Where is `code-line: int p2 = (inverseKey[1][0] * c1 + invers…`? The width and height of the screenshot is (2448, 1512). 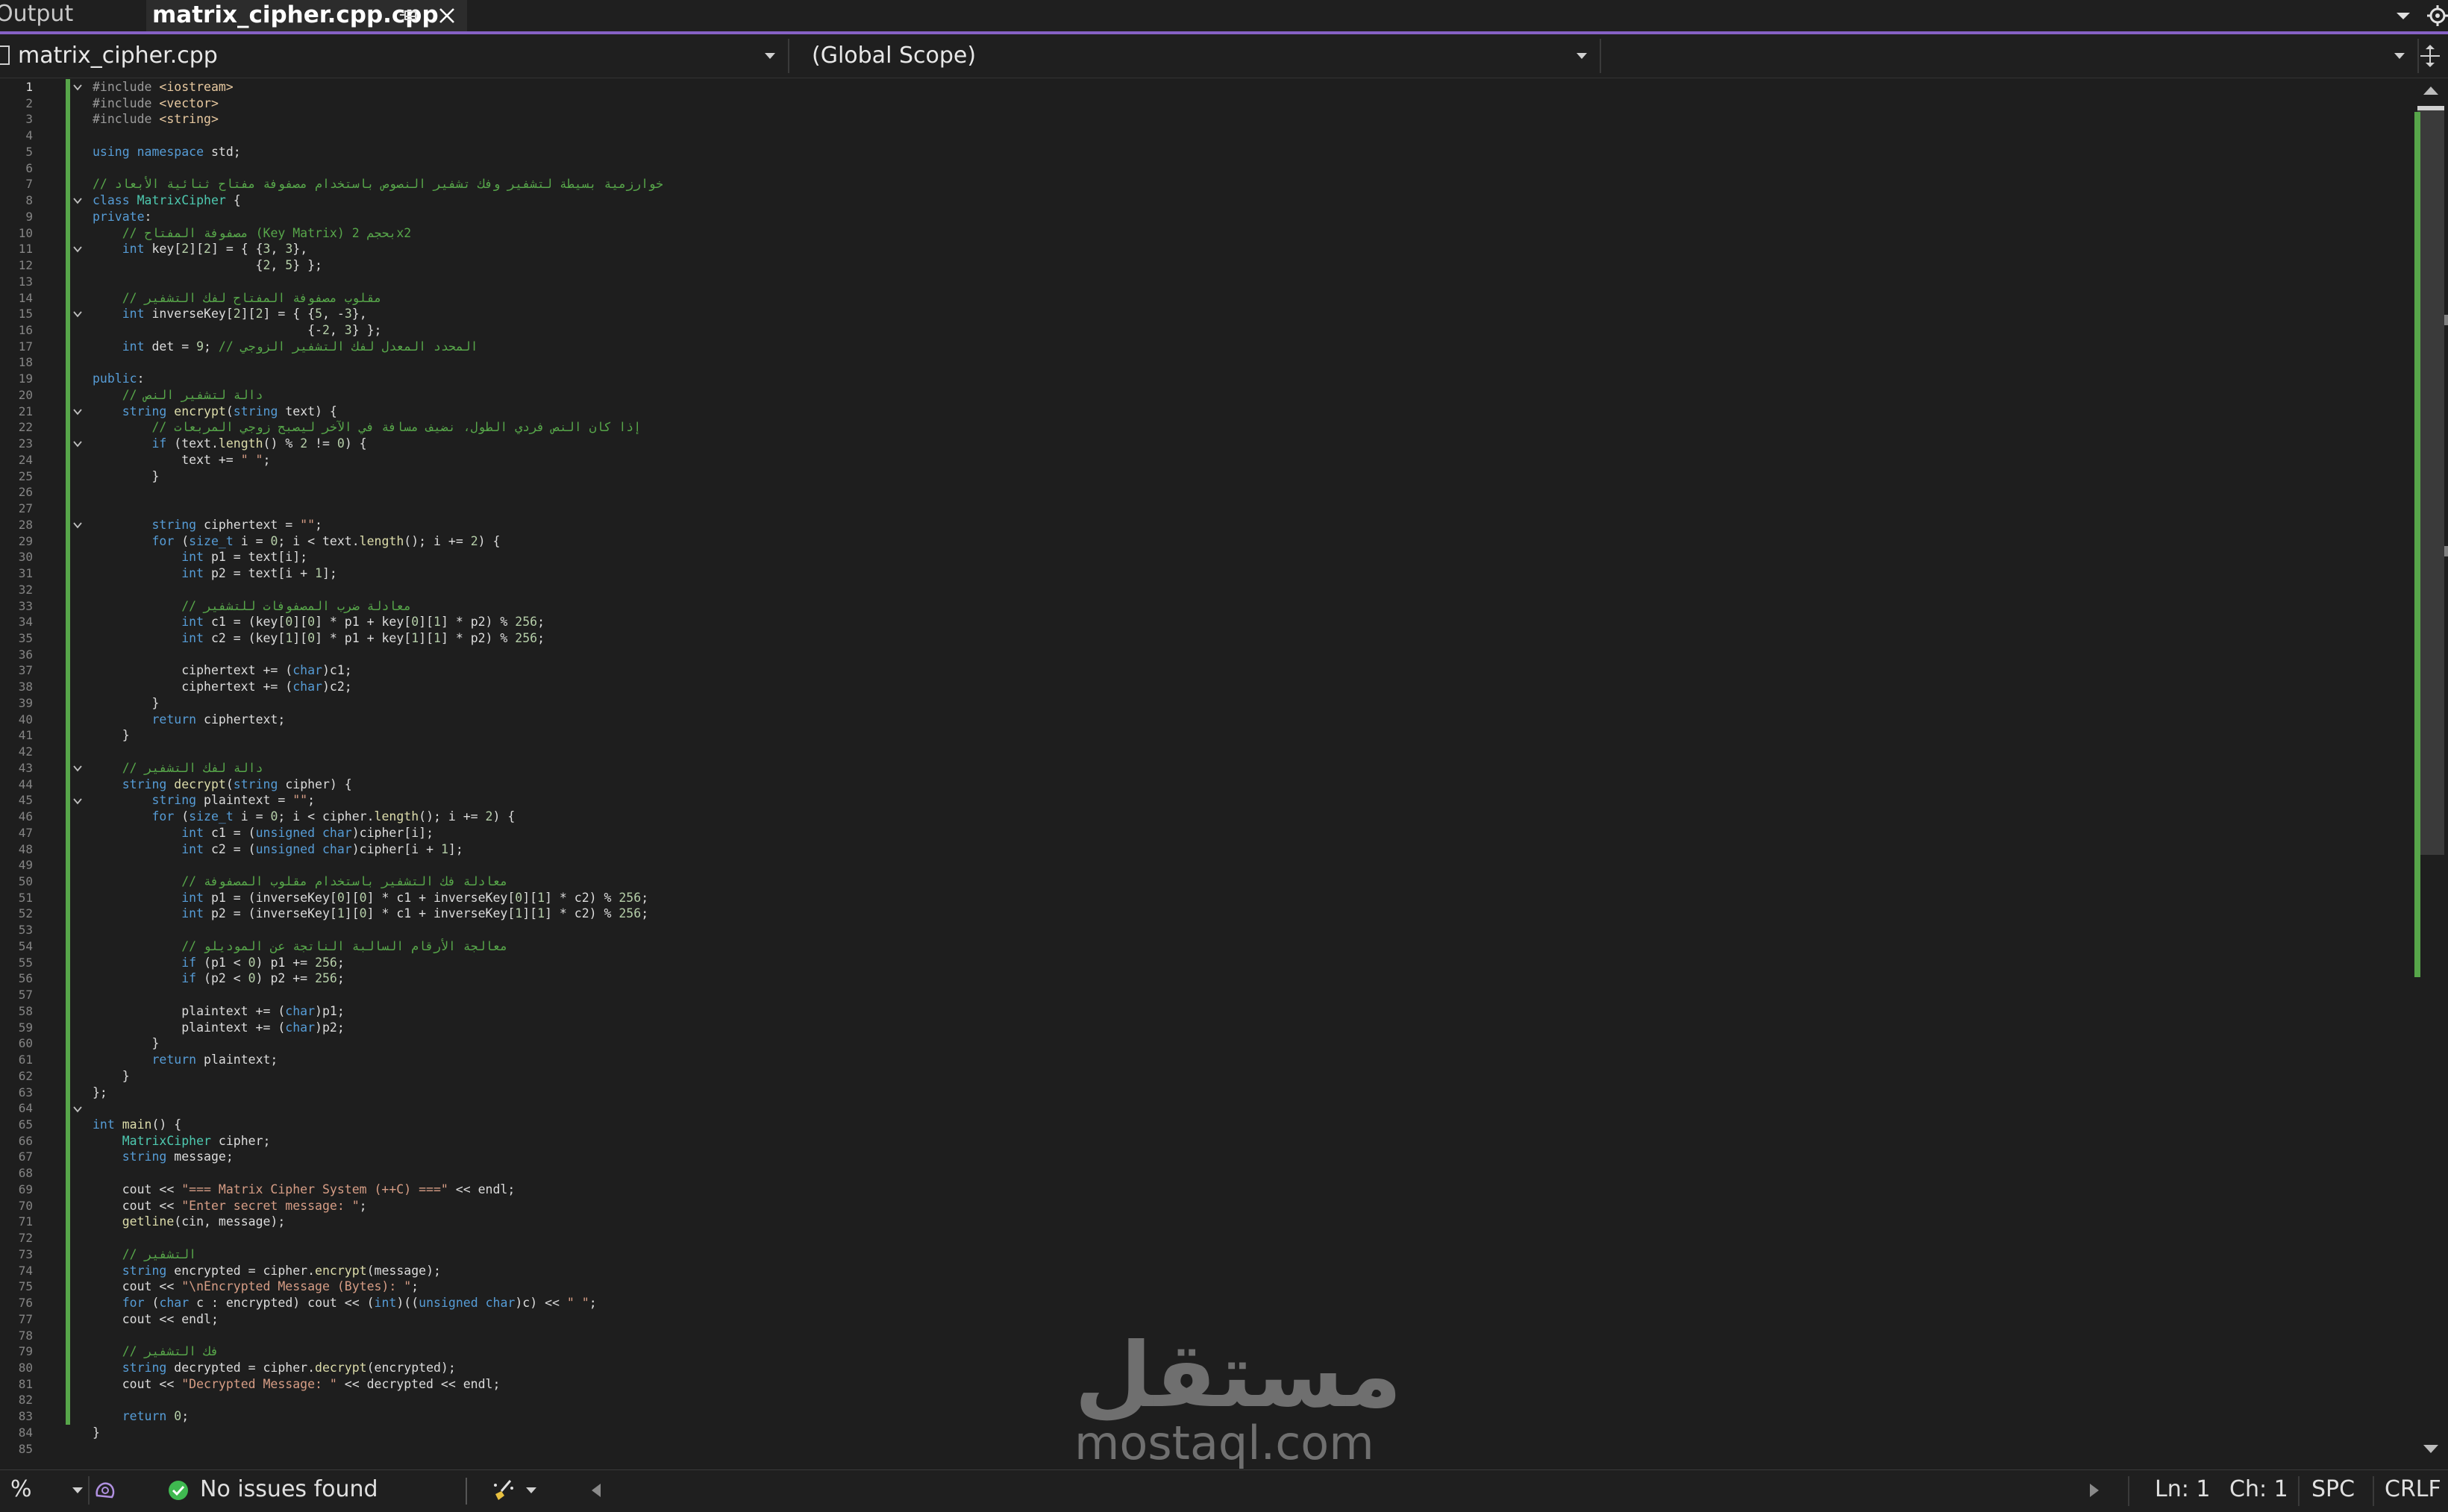
code-line: int p2 = (inverseKey[1][0] * c1 + invers… is located at coordinates (1249, 914).